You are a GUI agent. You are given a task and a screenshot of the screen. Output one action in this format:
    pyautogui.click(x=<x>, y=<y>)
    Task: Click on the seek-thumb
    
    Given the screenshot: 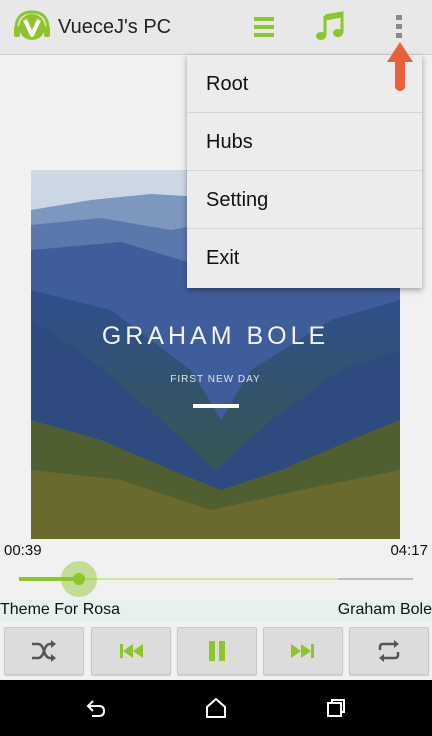 What is the action you would take?
    pyautogui.click(x=79, y=579)
    